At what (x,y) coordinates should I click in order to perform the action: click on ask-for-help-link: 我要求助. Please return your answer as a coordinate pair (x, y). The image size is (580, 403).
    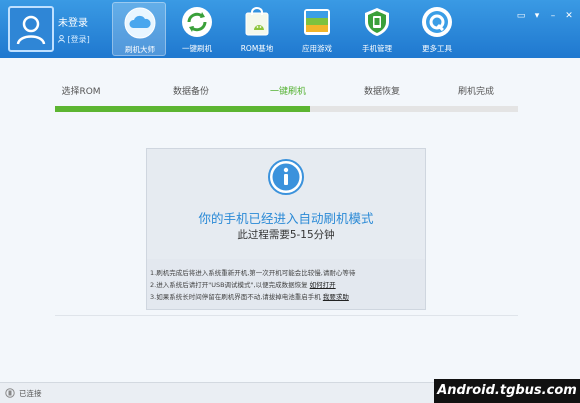
    Looking at the image, I should click on (336, 297).